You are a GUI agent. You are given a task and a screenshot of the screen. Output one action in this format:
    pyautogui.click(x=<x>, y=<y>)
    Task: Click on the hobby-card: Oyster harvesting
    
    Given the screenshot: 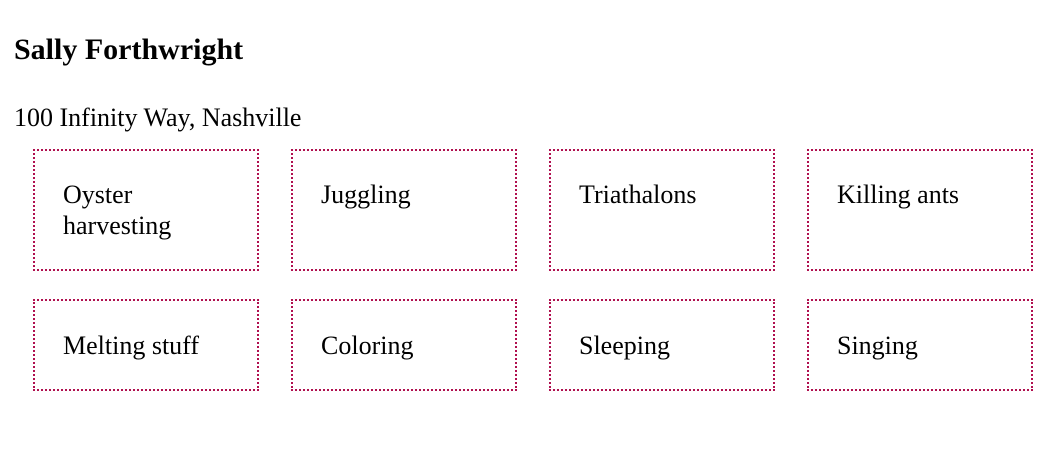 What is the action you would take?
    pyautogui.click(x=146, y=210)
    